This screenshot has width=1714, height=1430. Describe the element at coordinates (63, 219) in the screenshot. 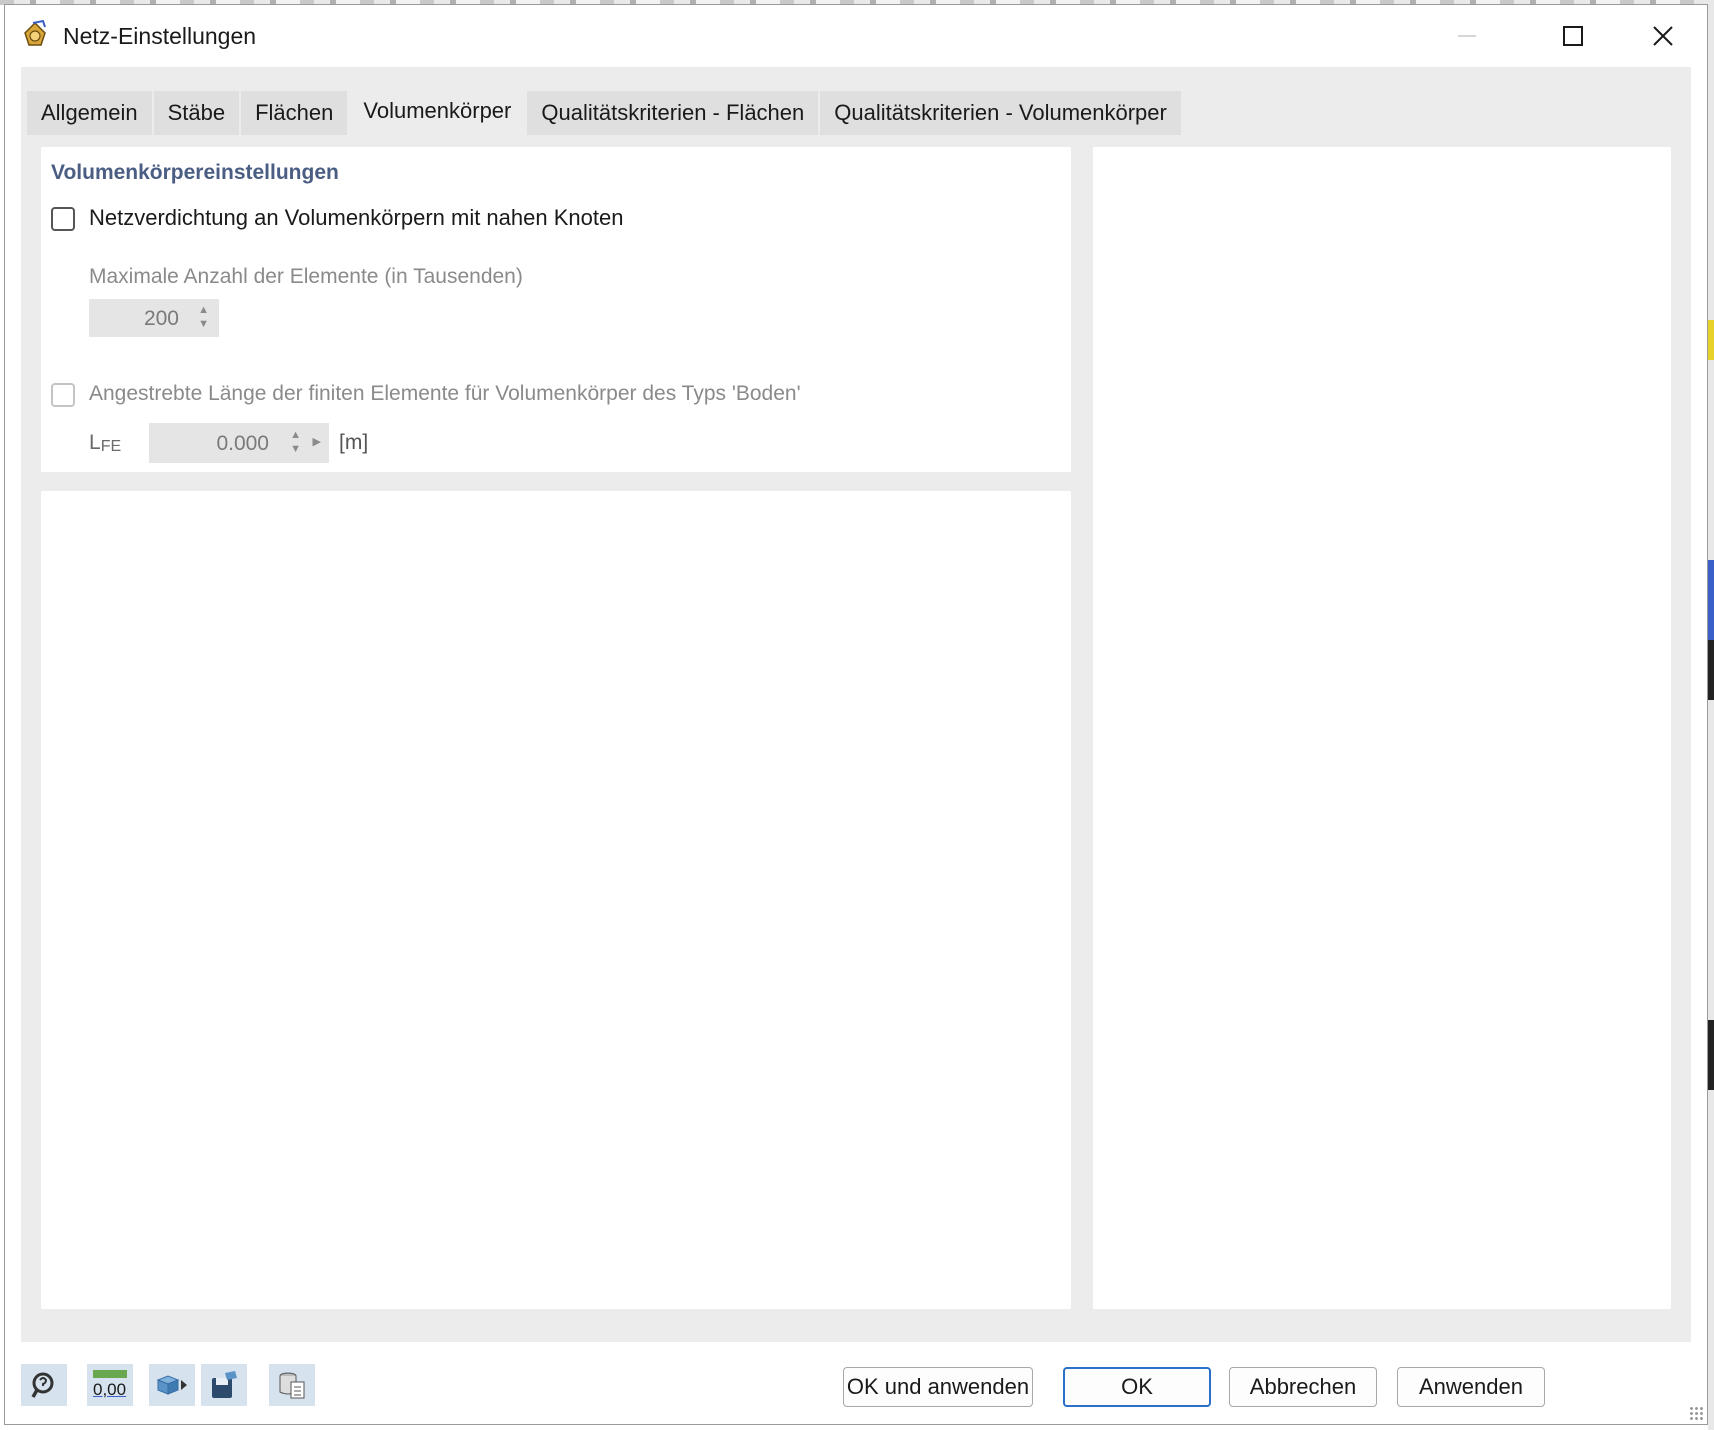

I see `mesh-refinement-checkbox` at that location.